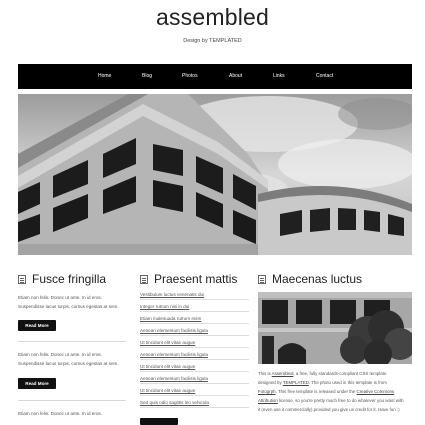 The height and width of the screenshot is (425, 425). Describe the element at coordinates (37, 325) in the screenshot. I see `read-more-button-1: Read More` at that location.